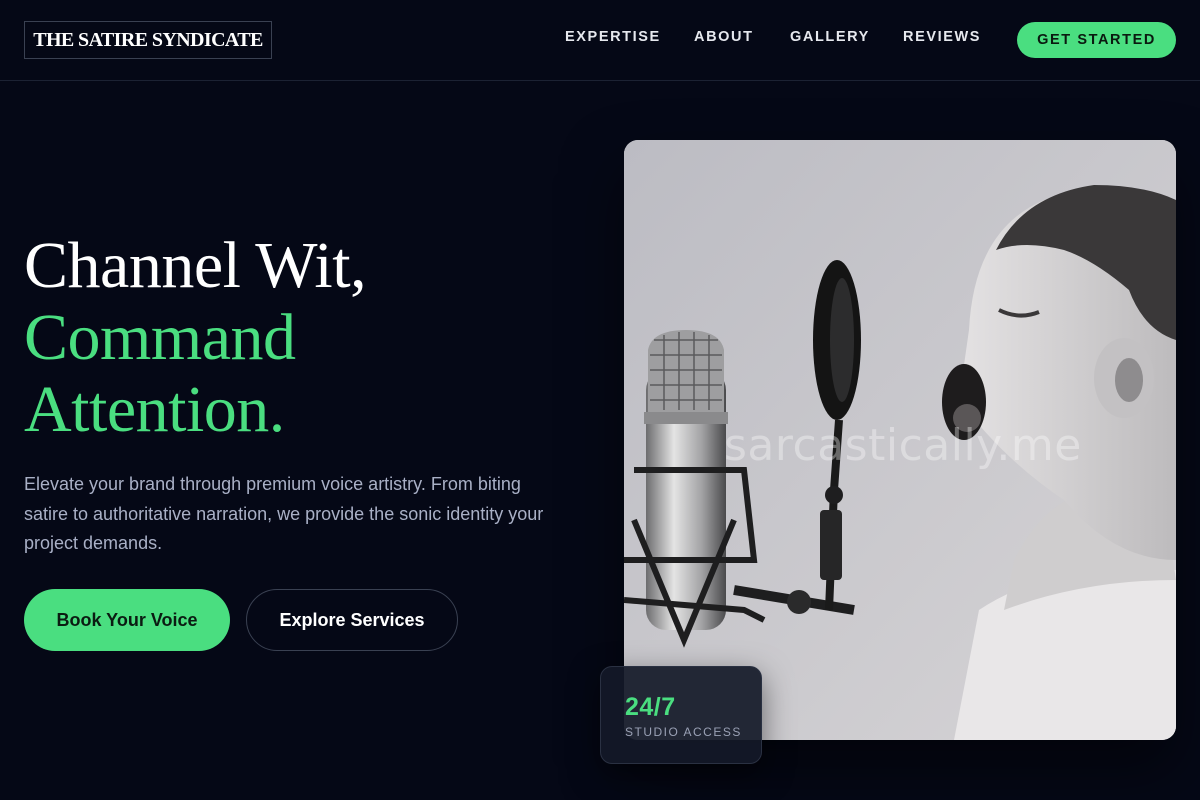 This screenshot has height=800, width=1200. What do you see at coordinates (724, 39) in the screenshot?
I see `nav-link-about: ABOUT` at bounding box center [724, 39].